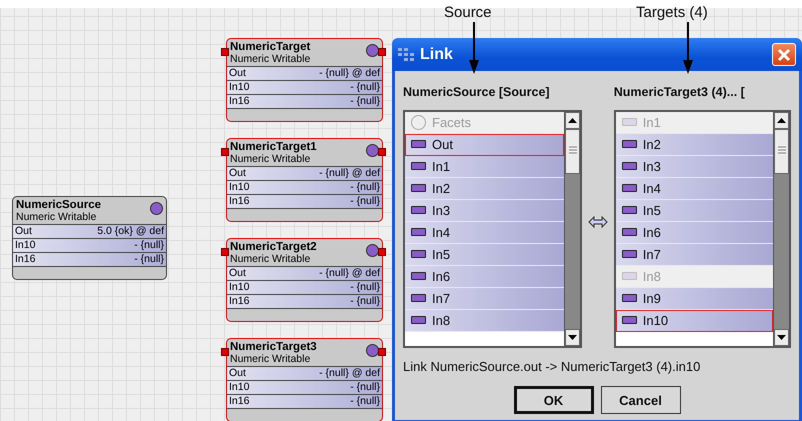 This screenshot has width=802, height=421. What do you see at coordinates (784, 54) in the screenshot?
I see `close-button` at bounding box center [784, 54].